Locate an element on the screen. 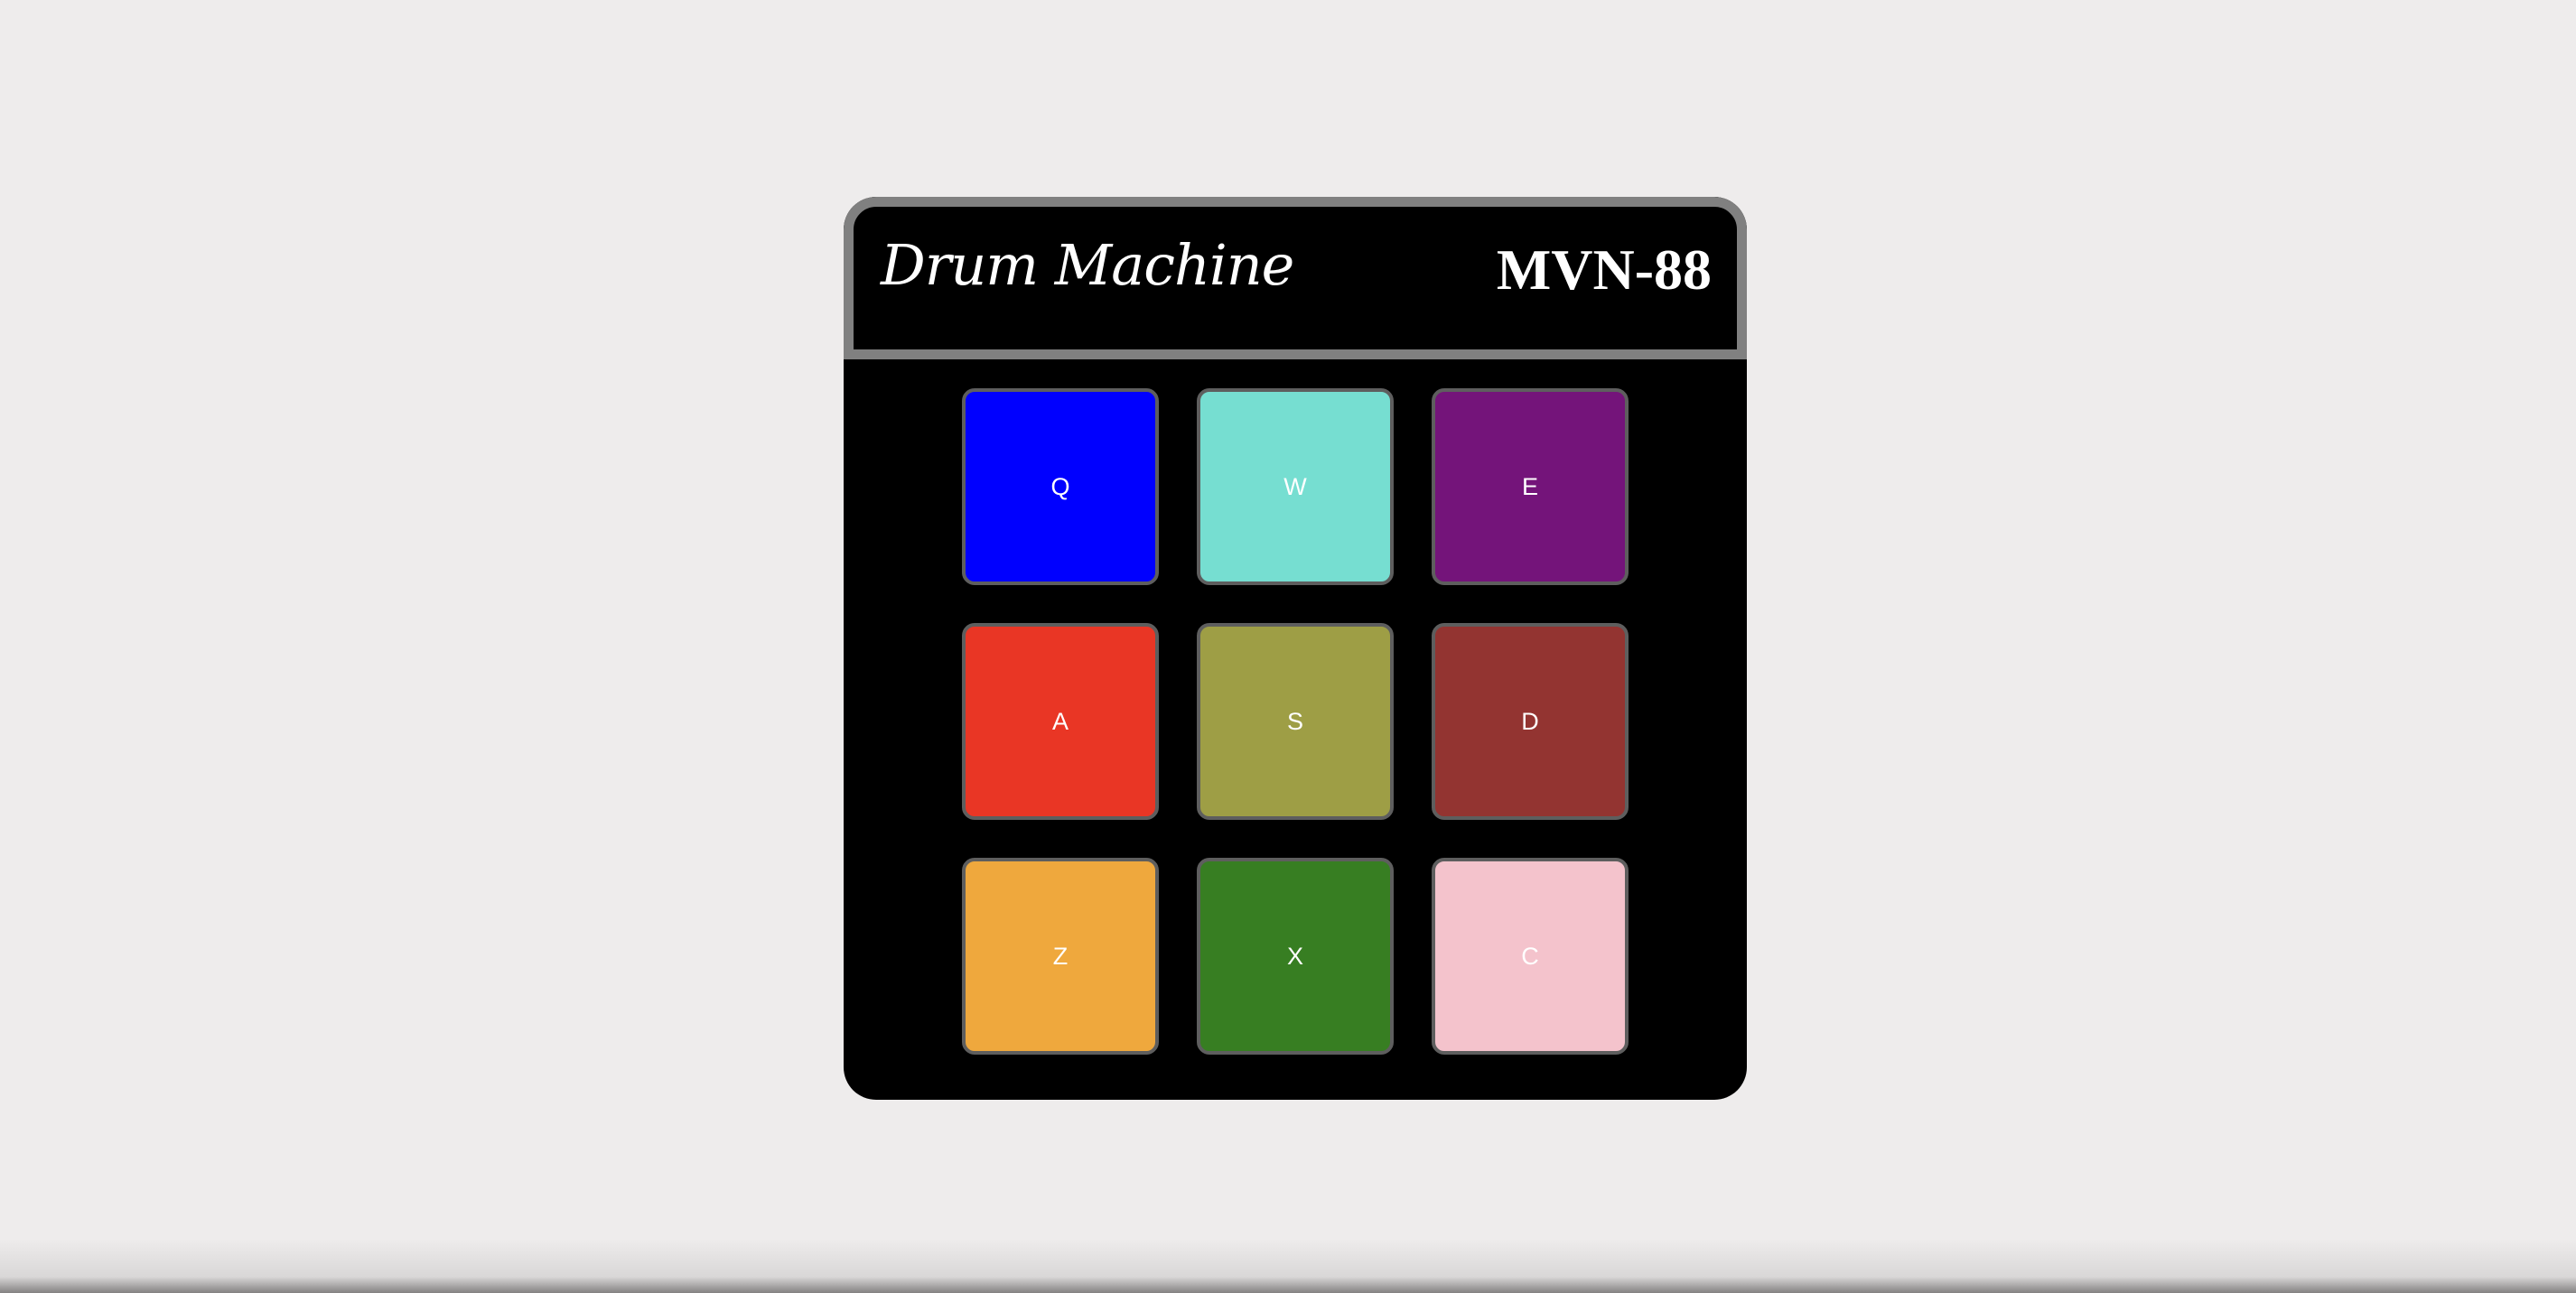 This screenshot has height=1293, width=2576. drum-pad-c: C is located at coordinates (1530, 956).